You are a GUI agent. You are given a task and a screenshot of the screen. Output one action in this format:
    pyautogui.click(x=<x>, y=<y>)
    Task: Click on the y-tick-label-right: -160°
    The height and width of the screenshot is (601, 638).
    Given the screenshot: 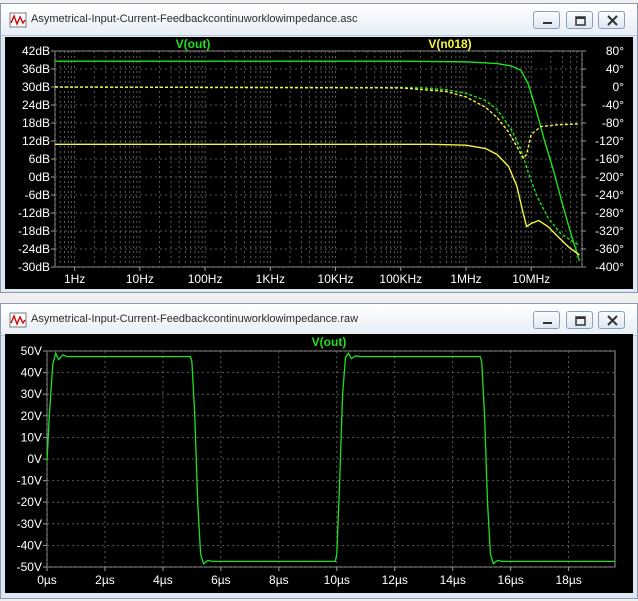 What is the action you would take?
    pyautogui.click(x=609, y=159)
    